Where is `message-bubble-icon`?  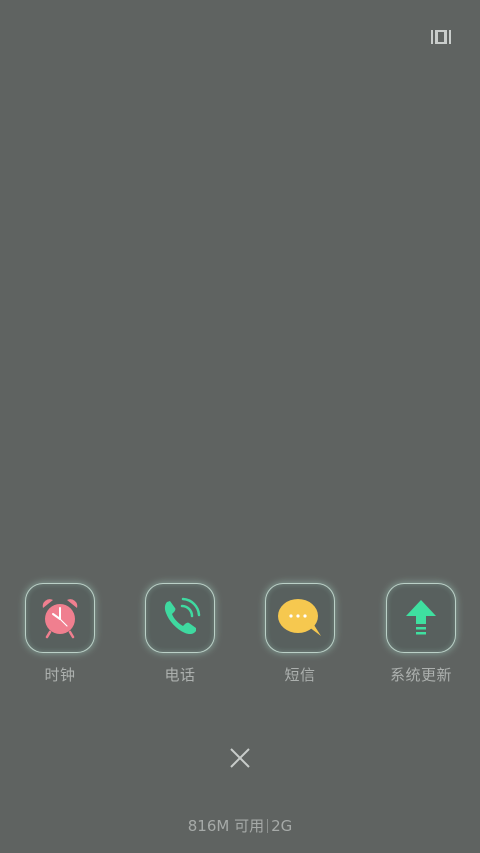
message-bubble-icon is located at coordinates (299, 617).